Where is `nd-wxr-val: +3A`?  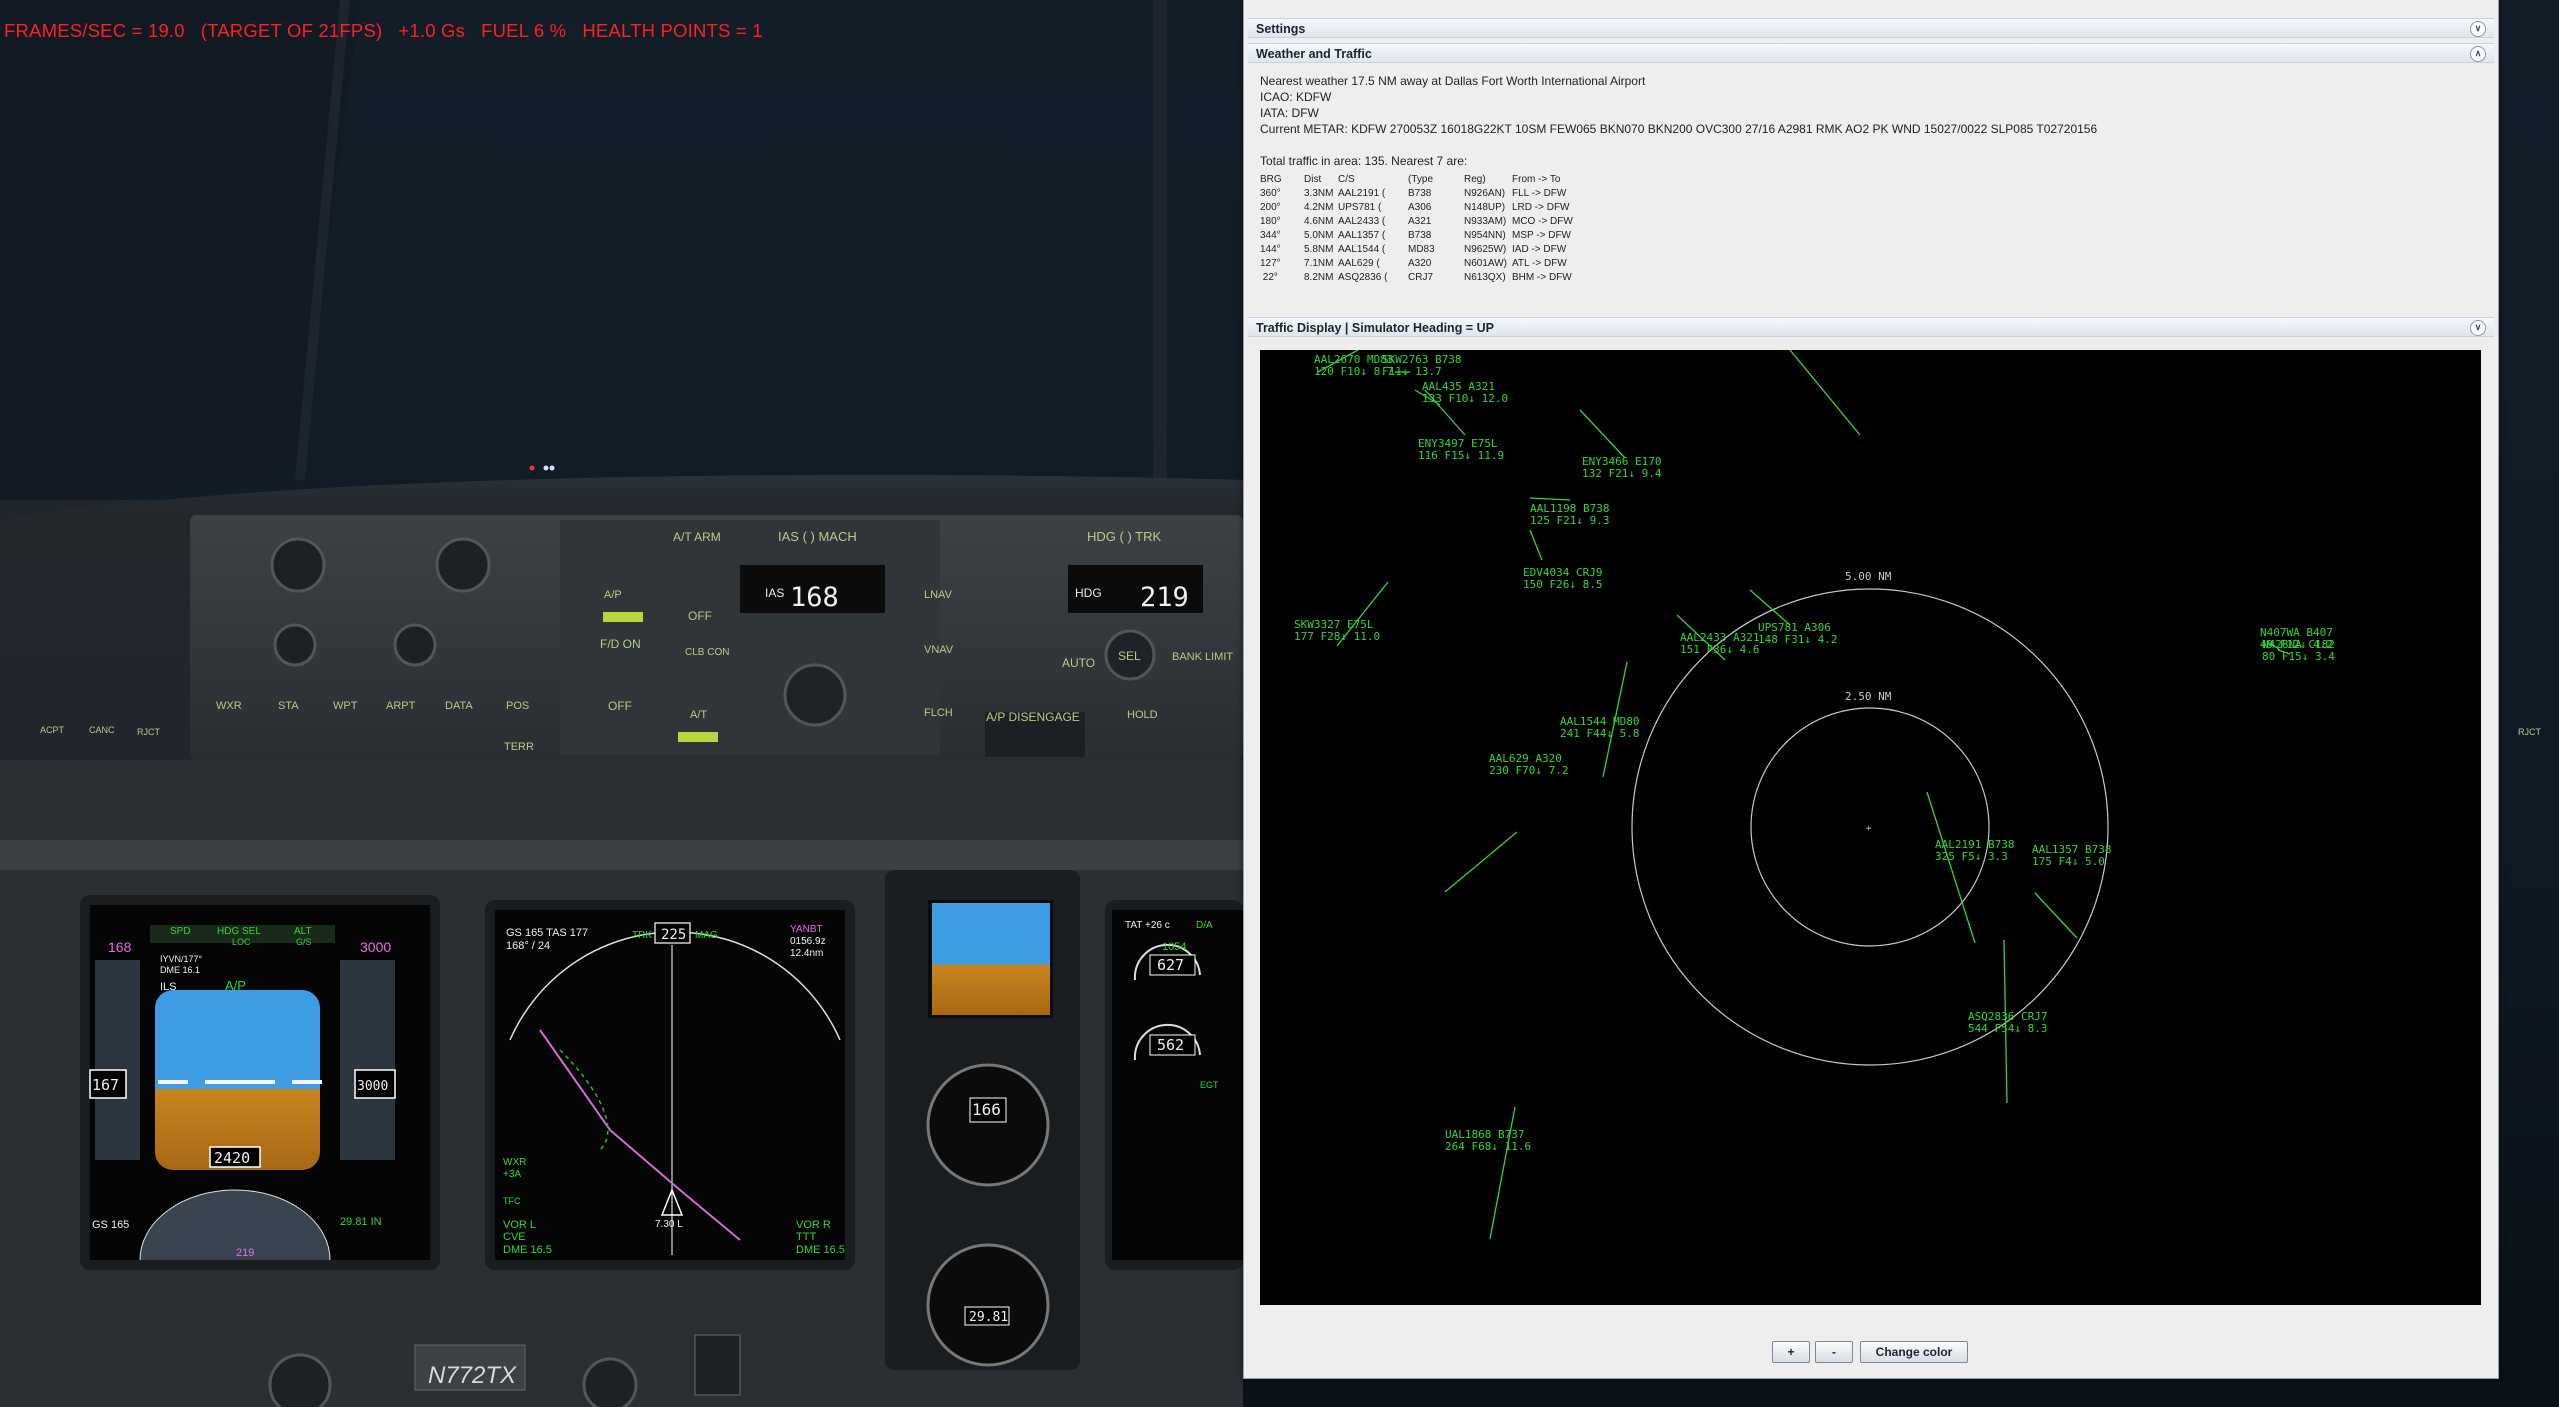 nd-wxr-val: +3A is located at coordinates (512, 1174).